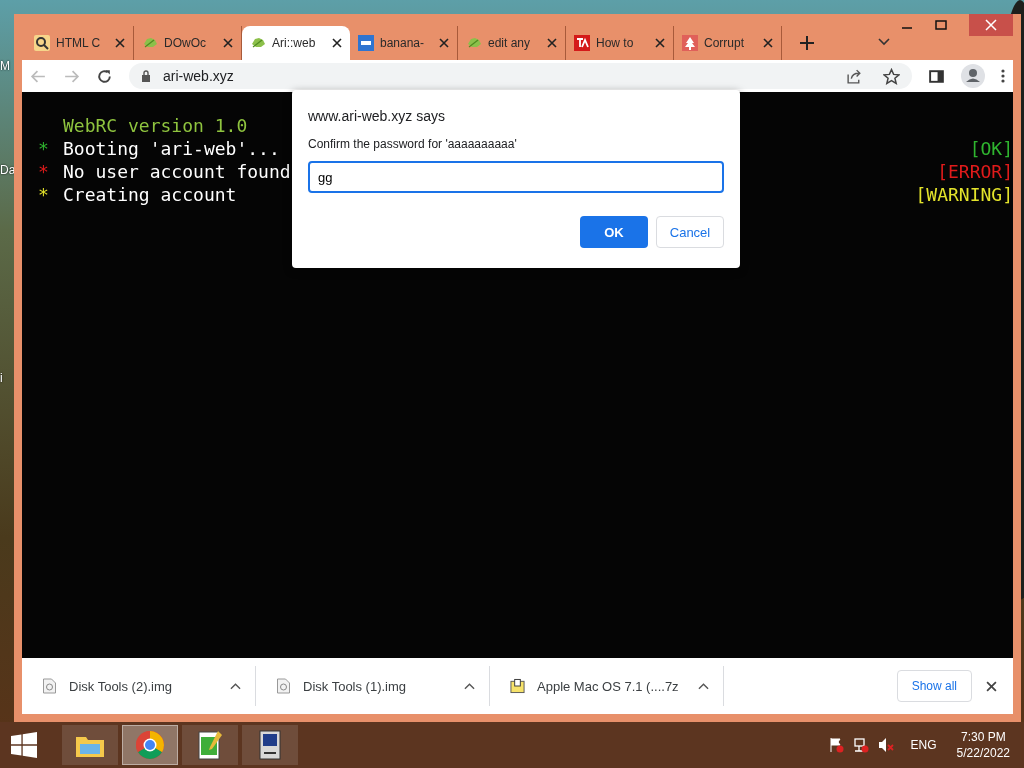 This screenshot has width=1024, height=768. What do you see at coordinates (964, 194) in the screenshot?
I see `status-label: [WARNING]` at bounding box center [964, 194].